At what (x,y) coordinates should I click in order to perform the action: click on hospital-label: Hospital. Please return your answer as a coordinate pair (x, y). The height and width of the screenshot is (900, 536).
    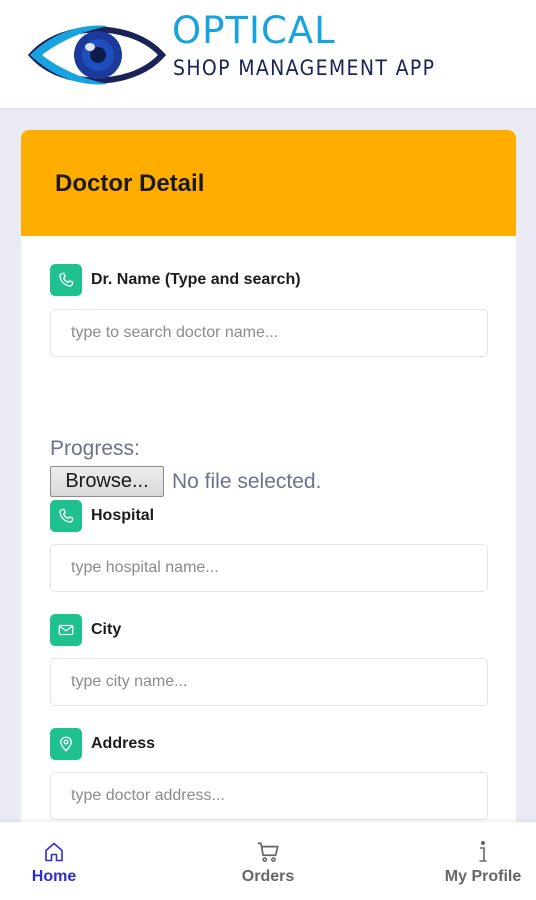
    Looking at the image, I should click on (102, 516).